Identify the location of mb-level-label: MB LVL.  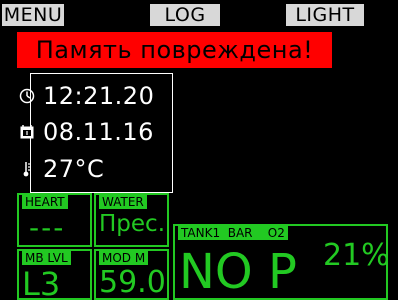
(46, 258).